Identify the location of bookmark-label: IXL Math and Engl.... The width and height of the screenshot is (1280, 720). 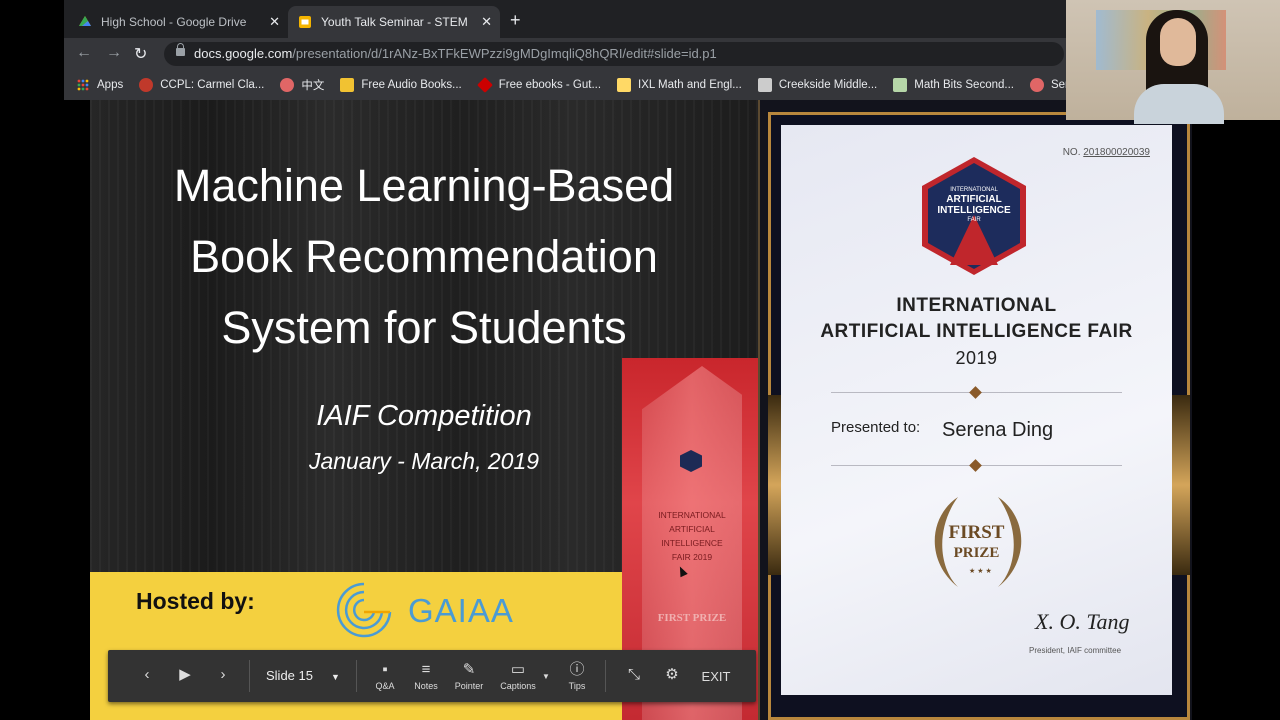
(690, 85).